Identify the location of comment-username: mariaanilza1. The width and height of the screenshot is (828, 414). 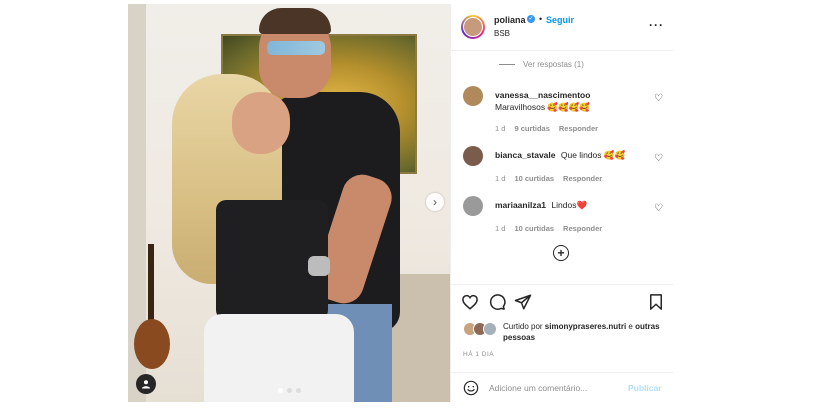
(520, 205).